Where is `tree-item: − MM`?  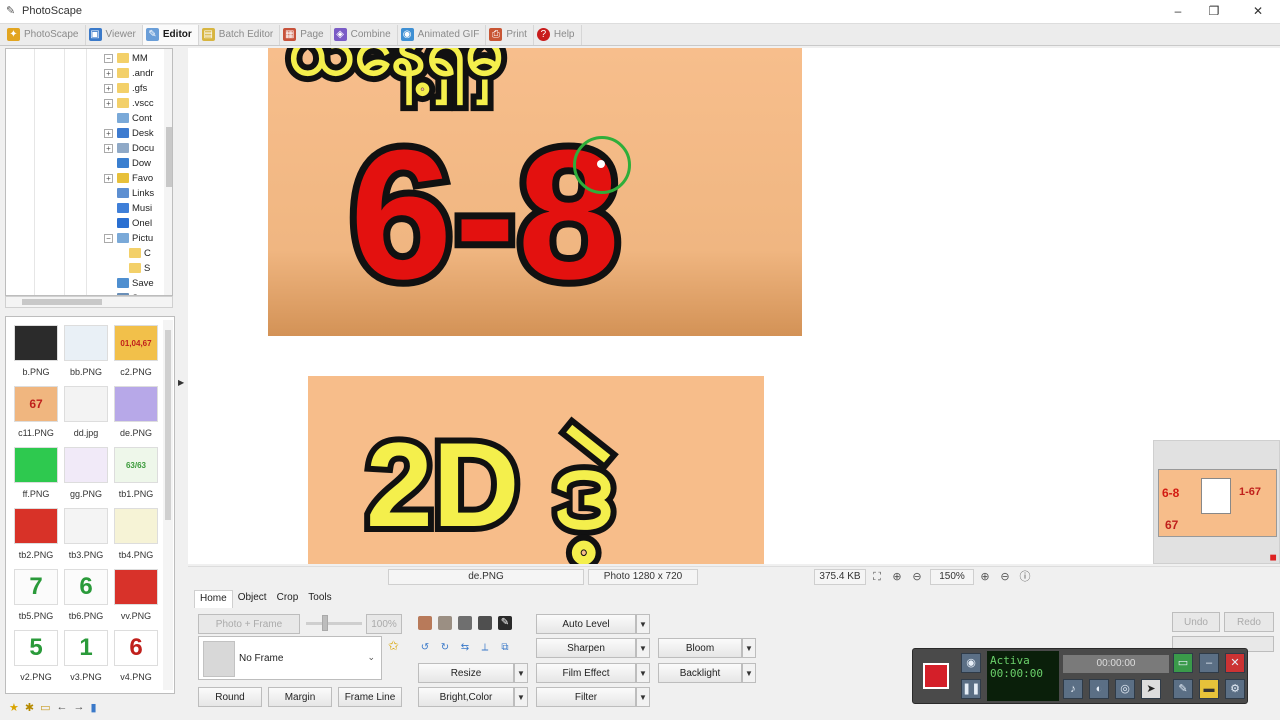
tree-item: − MM is located at coordinates (126, 58).